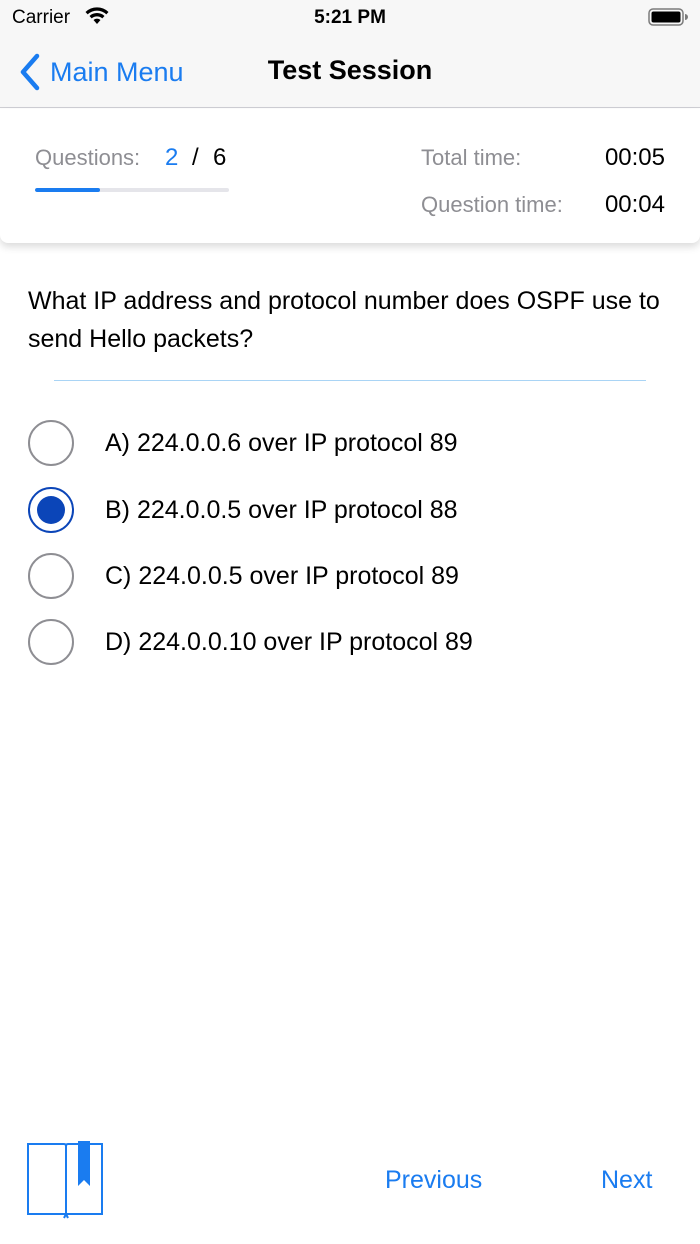 This screenshot has height=1244, width=700. I want to click on questions-label: Questions:, so click(88, 157).